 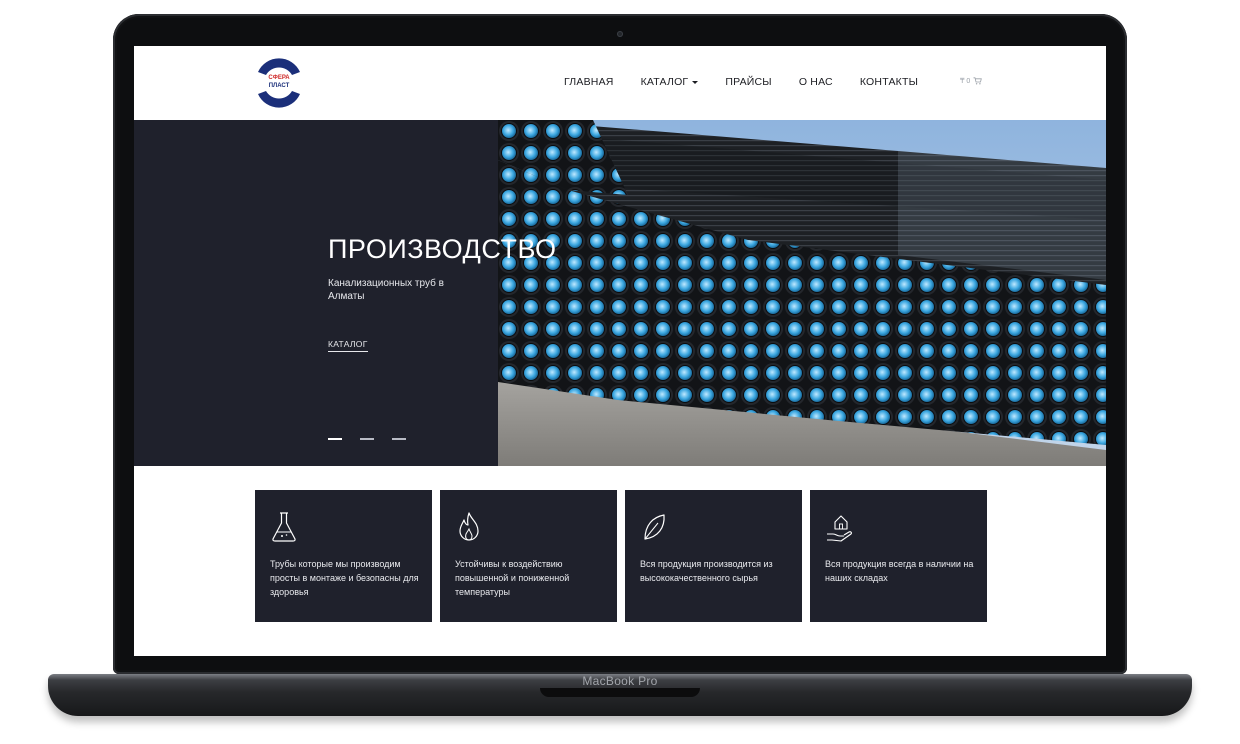 I want to click on device-label: MacBook Pro, so click(x=620, y=681).